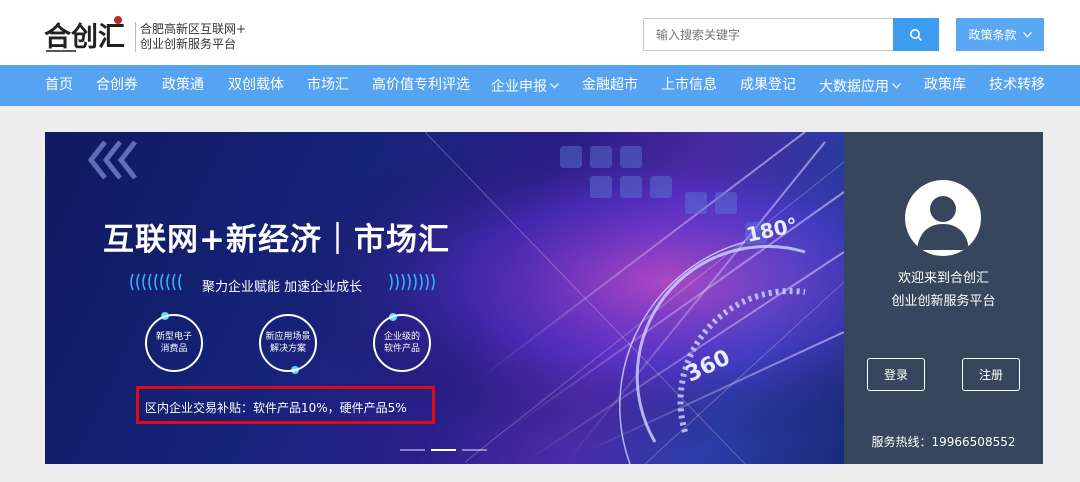 The image size is (1080, 482). What do you see at coordinates (328, 85) in the screenshot?
I see `nav-item-shichanghui: 市场汇` at bounding box center [328, 85].